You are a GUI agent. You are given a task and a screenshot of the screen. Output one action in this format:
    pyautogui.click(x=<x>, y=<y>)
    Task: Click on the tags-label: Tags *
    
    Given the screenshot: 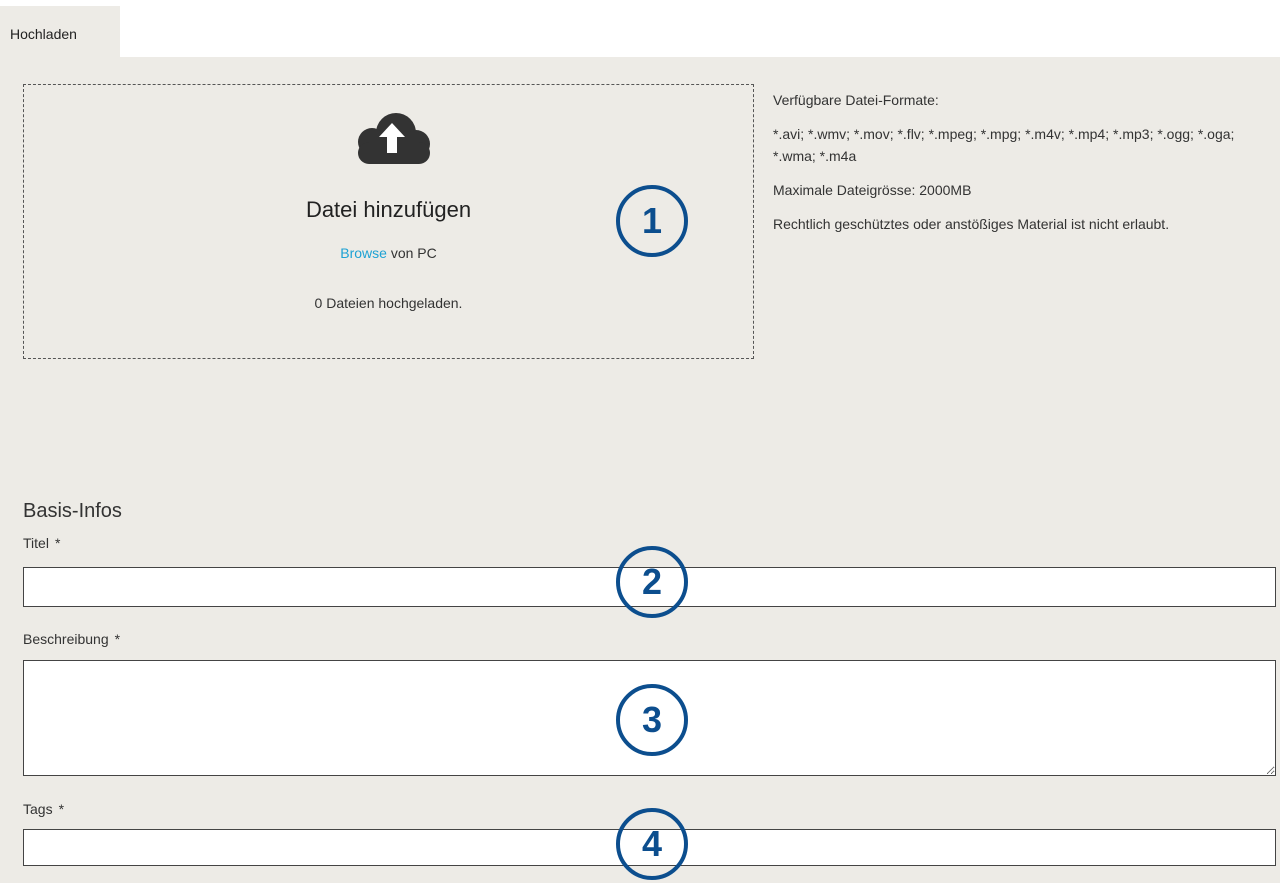 What is the action you would take?
    pyautogui.click(x=43, y=809)
    